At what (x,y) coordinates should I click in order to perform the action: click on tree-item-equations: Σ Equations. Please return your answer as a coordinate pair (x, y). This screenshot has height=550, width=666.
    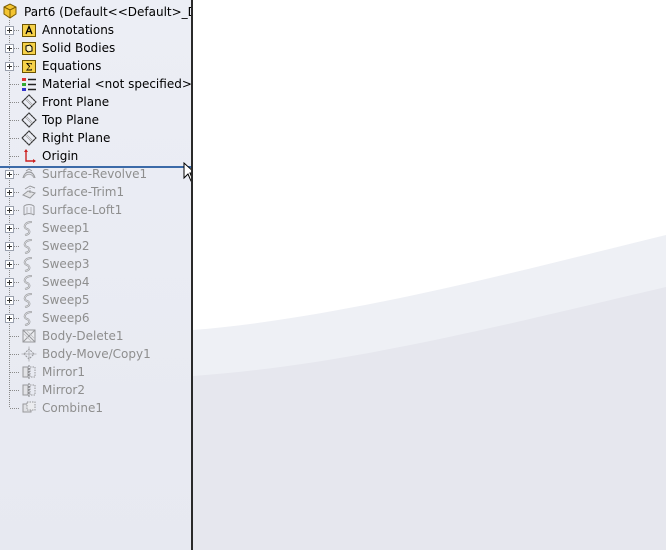
    Looking at the image, I should click on (95, 66).